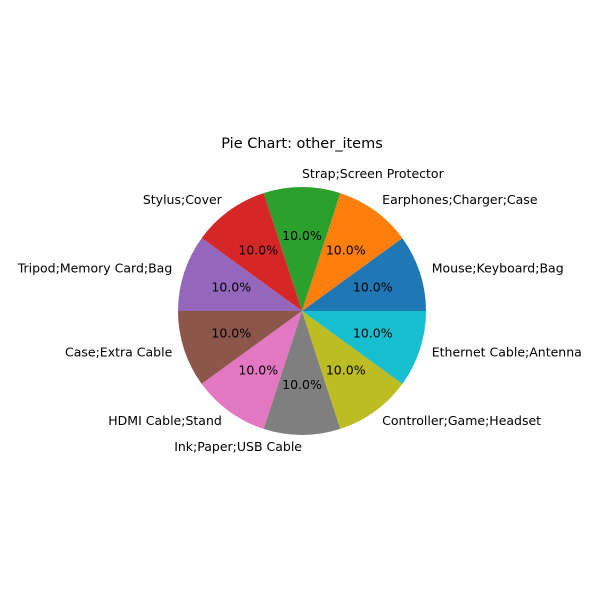 The width and height of the screenshot is (600, 600). I want to click on slice-label-hdmi-cable-stand: HDMI Cable;Stand, so click(165, 420).